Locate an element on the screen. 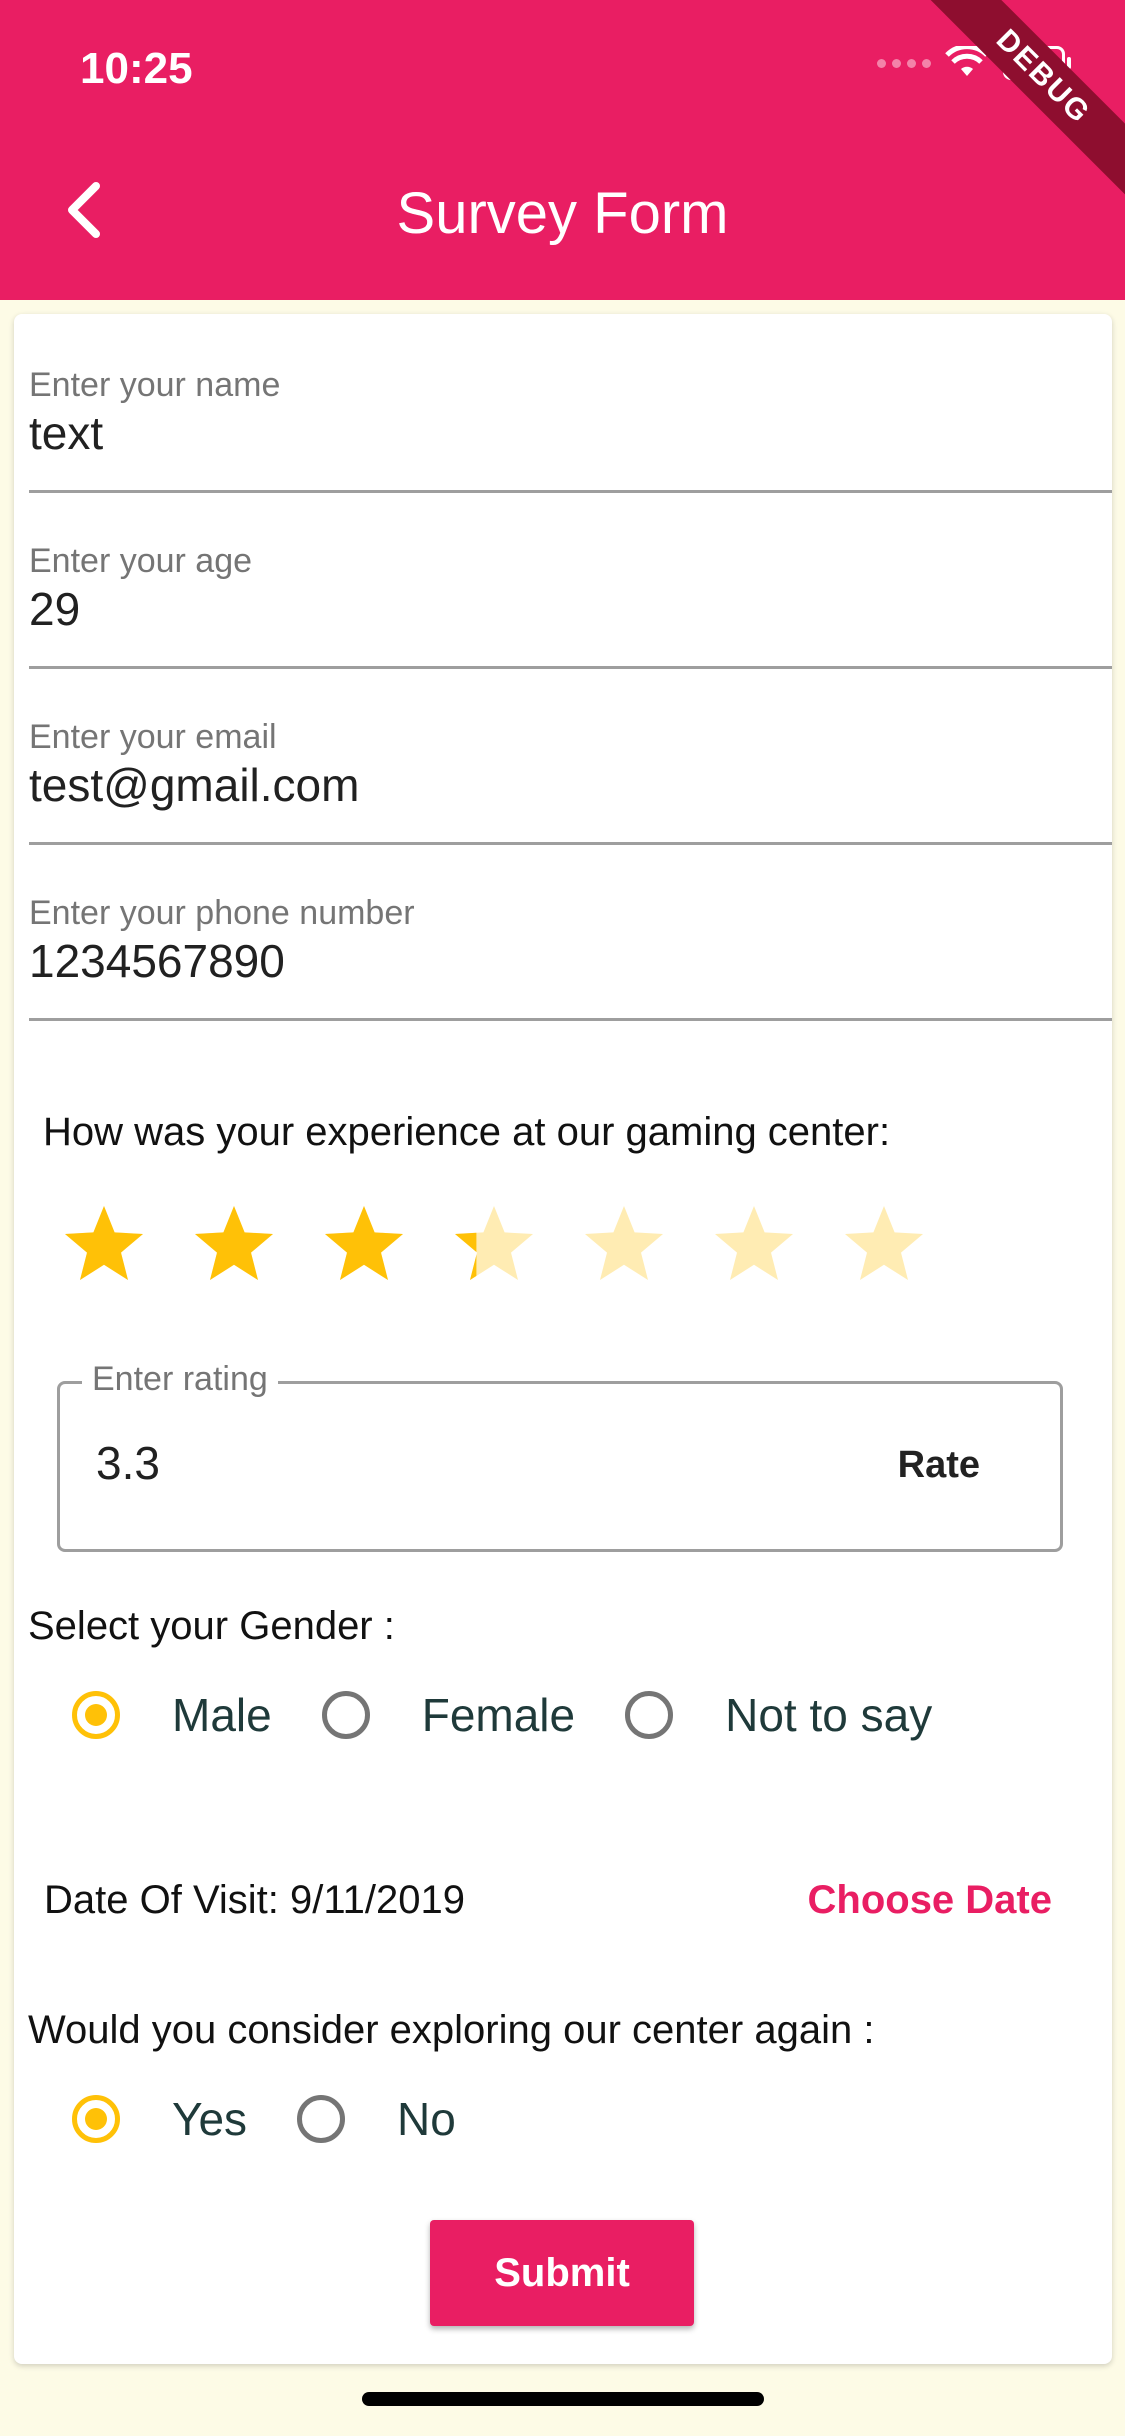 The width and height of the screenshot is (1125, 2436). rate-button: Rate is located at coordinates (939, 1465).